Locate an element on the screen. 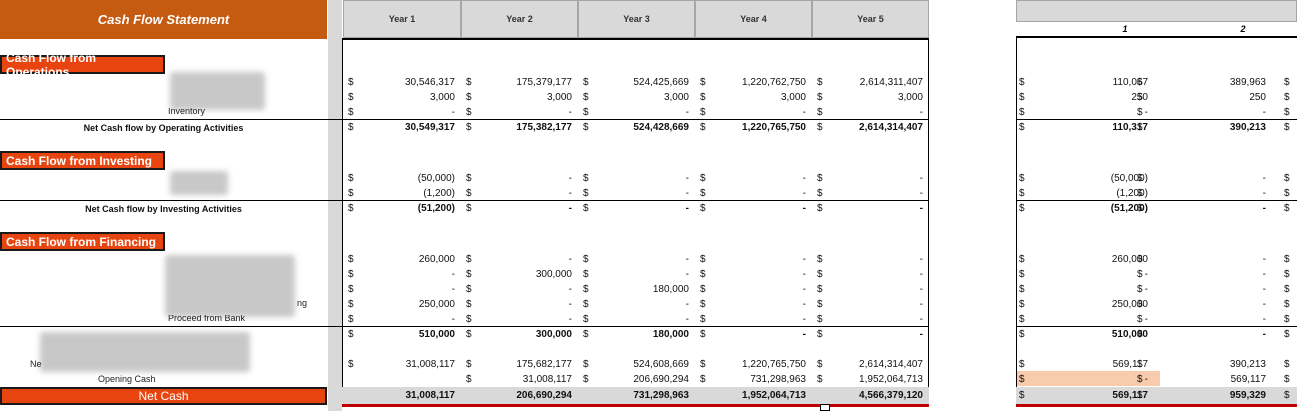  cell-net1-year-1: 31,008,117 is located at coordinates (405, 364).